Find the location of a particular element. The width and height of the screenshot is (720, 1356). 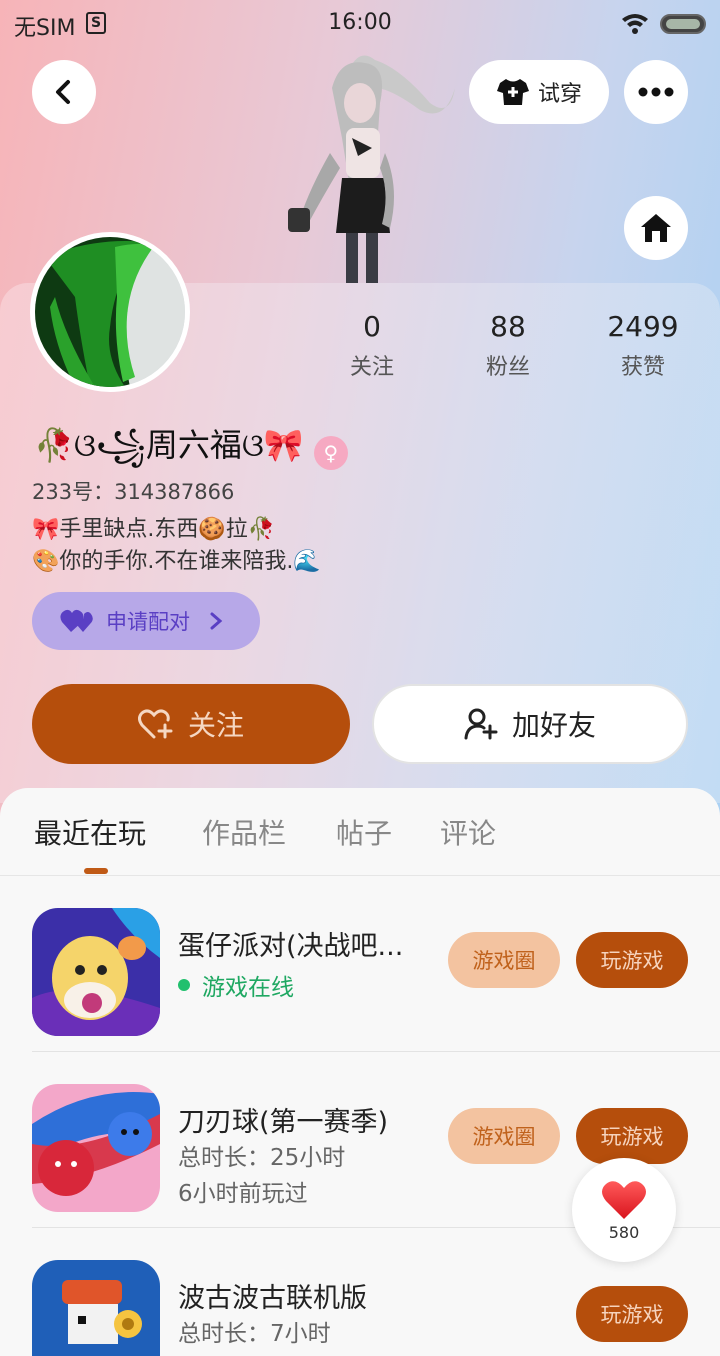

game-icon-eggy-party is located at coordinates (96, 972).